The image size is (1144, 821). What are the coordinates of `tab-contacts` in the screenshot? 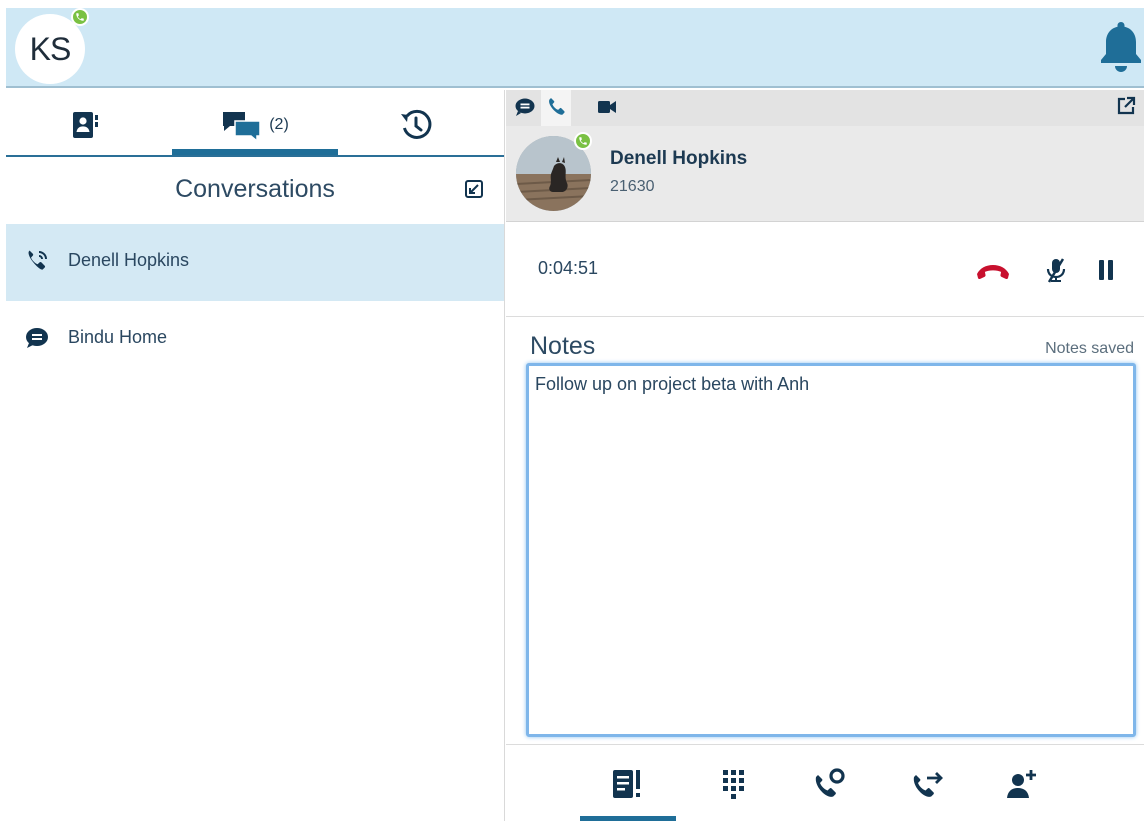 It's located at (86, 125).